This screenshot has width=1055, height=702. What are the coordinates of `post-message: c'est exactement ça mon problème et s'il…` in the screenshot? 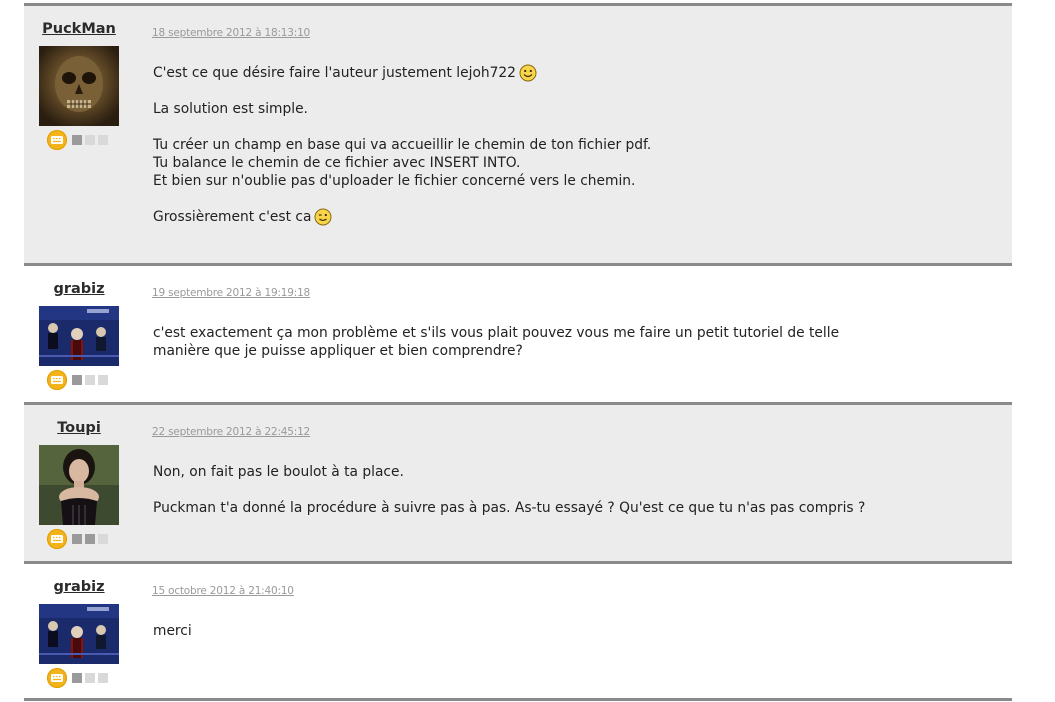 It's located at (513, 351).